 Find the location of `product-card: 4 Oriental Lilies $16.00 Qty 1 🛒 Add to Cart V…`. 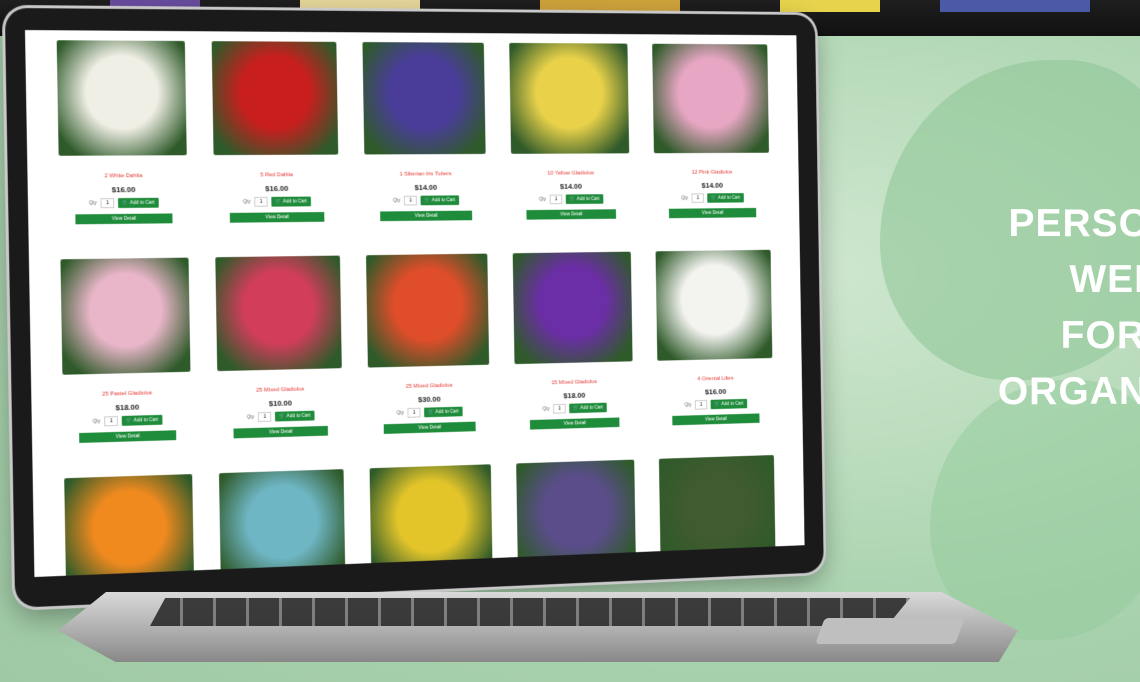

product-card: 4 Oriental Lilies $16.00 Qty 1 🛒 Add to Cart V… is located at coordinates (714, 337).